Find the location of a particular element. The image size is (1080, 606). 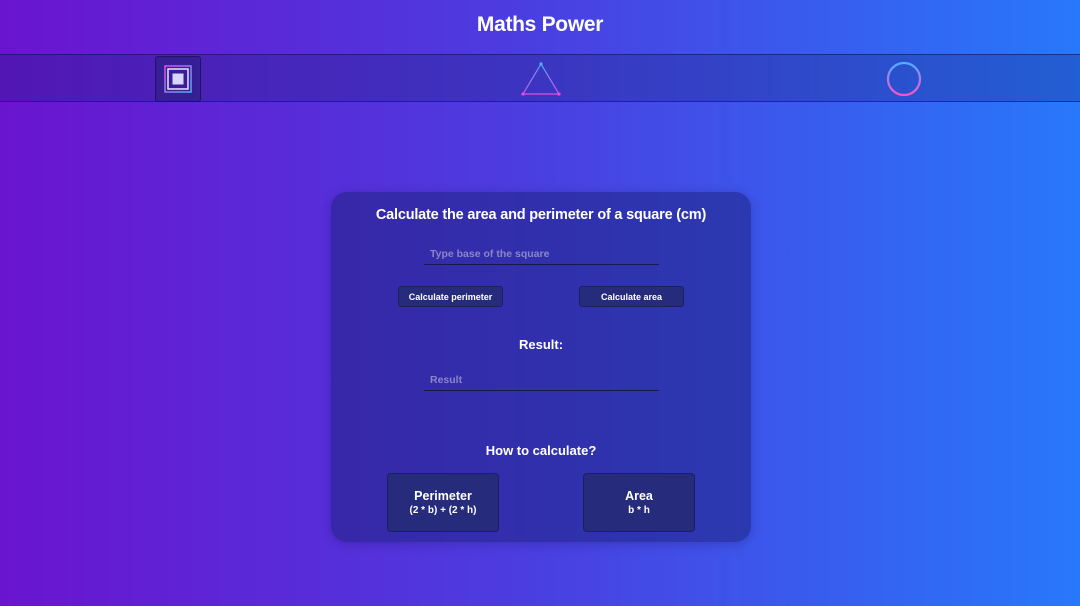

app-title: Maths Power is located at coordinates (540, 24).